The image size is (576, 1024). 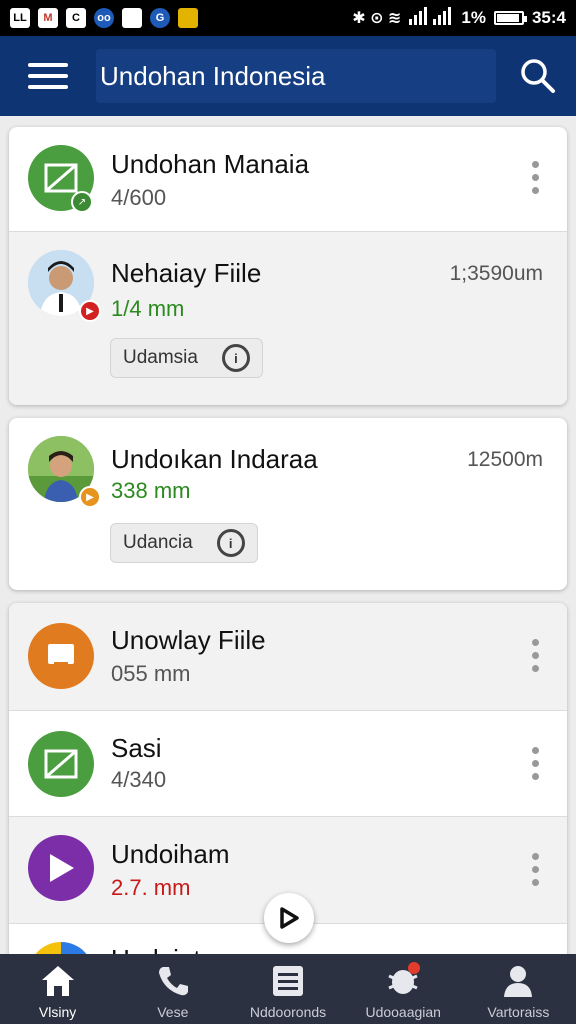 What do you see at coordinates (148, 308) in the screenshot?
I see `item-subtitle: 1/4 mm` at bounding box center [148, 308].